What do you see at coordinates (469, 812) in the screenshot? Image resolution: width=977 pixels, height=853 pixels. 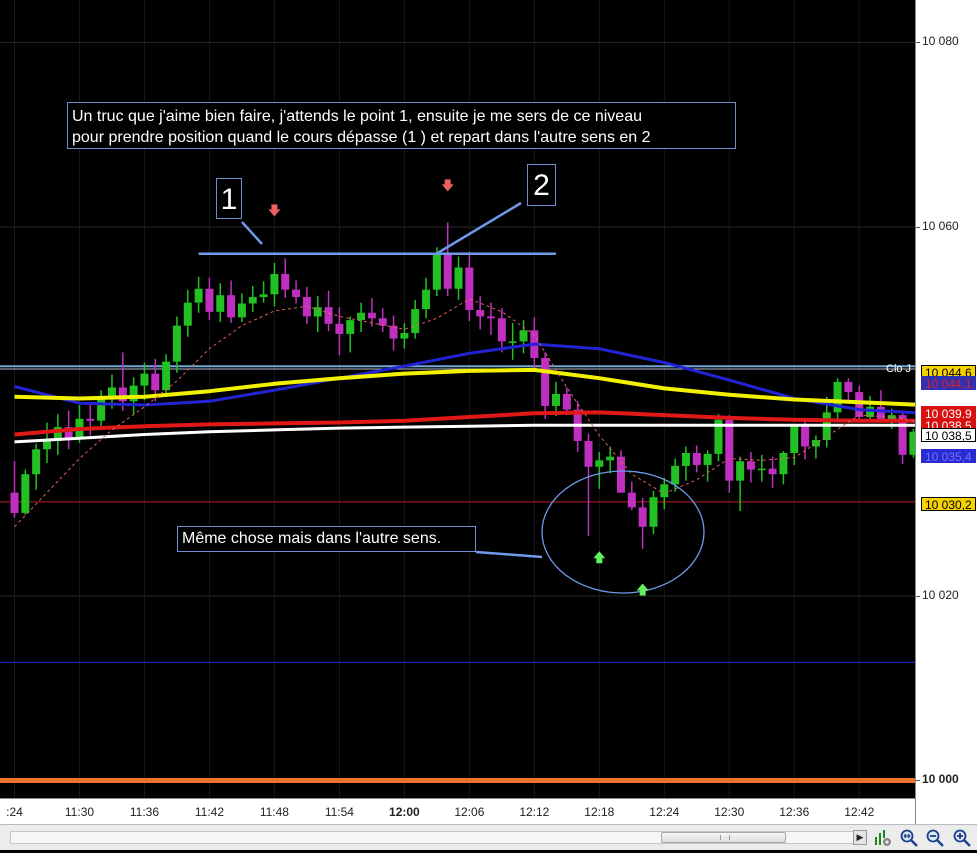 I see `x-tick-label: 12:06` at bounding box center [469, 812].